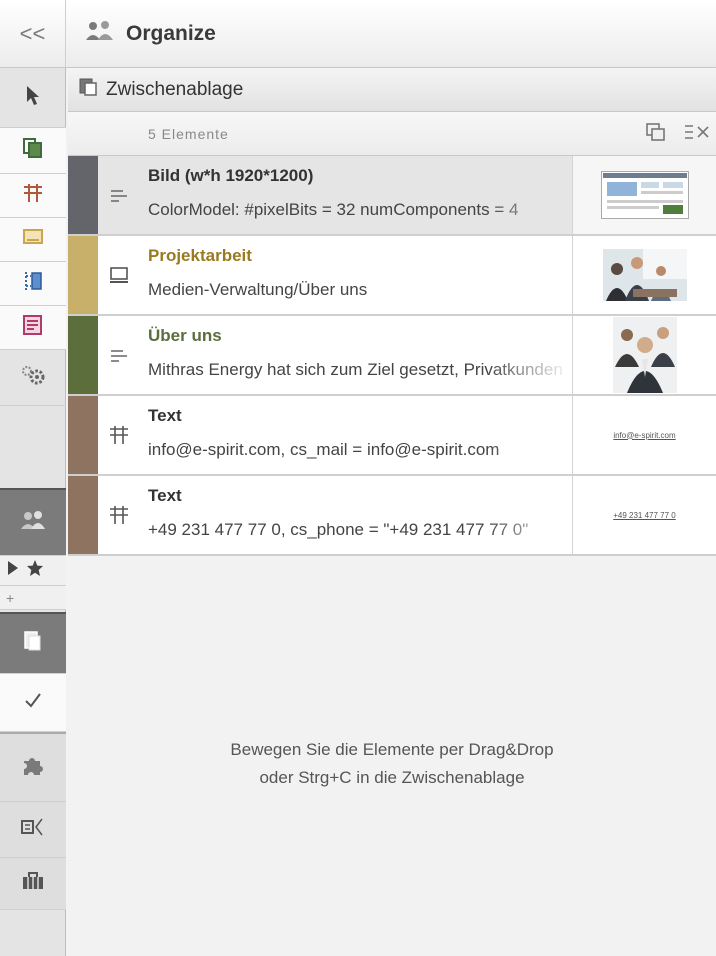 The image size is (716, 956). Describe the element at coordinates (33, 598) in the screenshot. I see `add-button: +` at that location.